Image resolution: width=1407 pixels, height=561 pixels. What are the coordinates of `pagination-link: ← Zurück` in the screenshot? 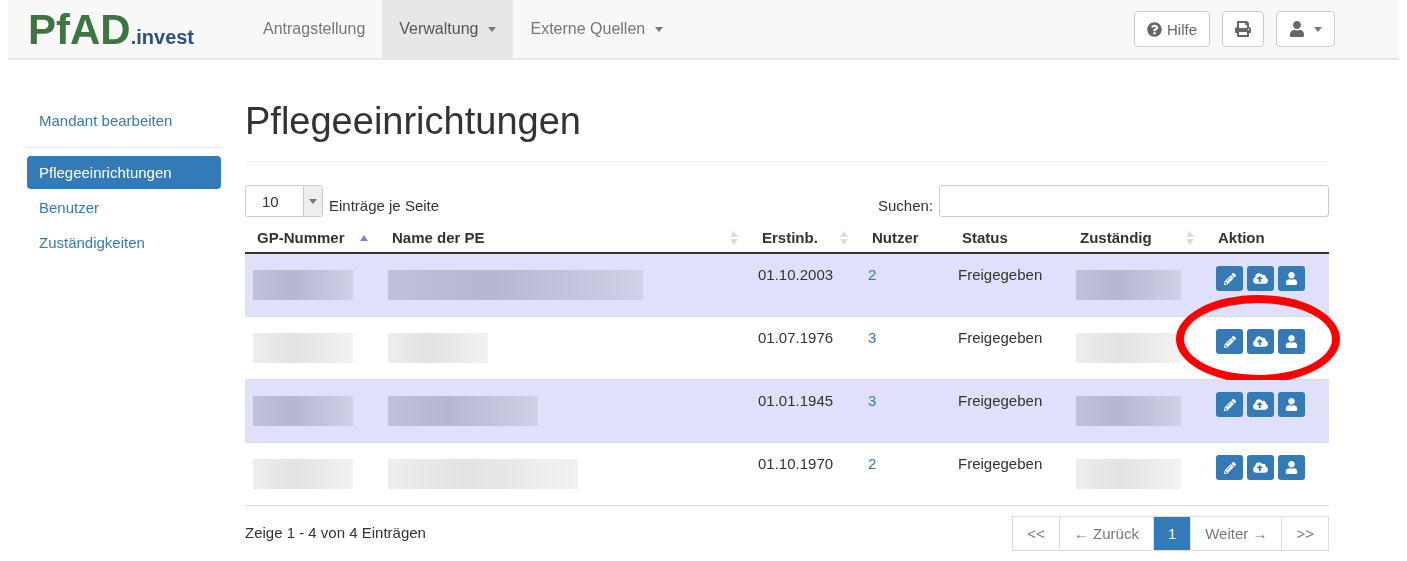 It's located at (1106, 533).